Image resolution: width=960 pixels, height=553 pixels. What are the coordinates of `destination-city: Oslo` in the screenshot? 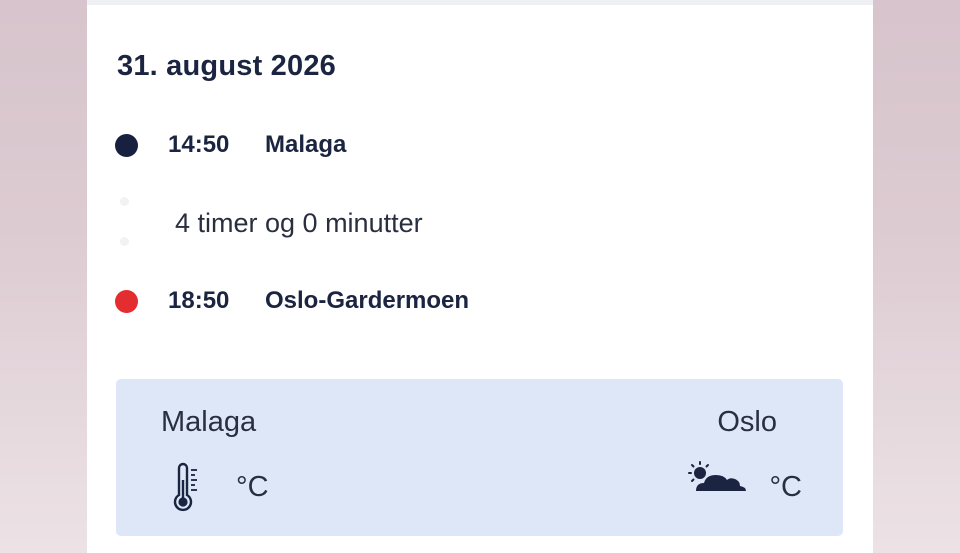 It's located at (747, 422).